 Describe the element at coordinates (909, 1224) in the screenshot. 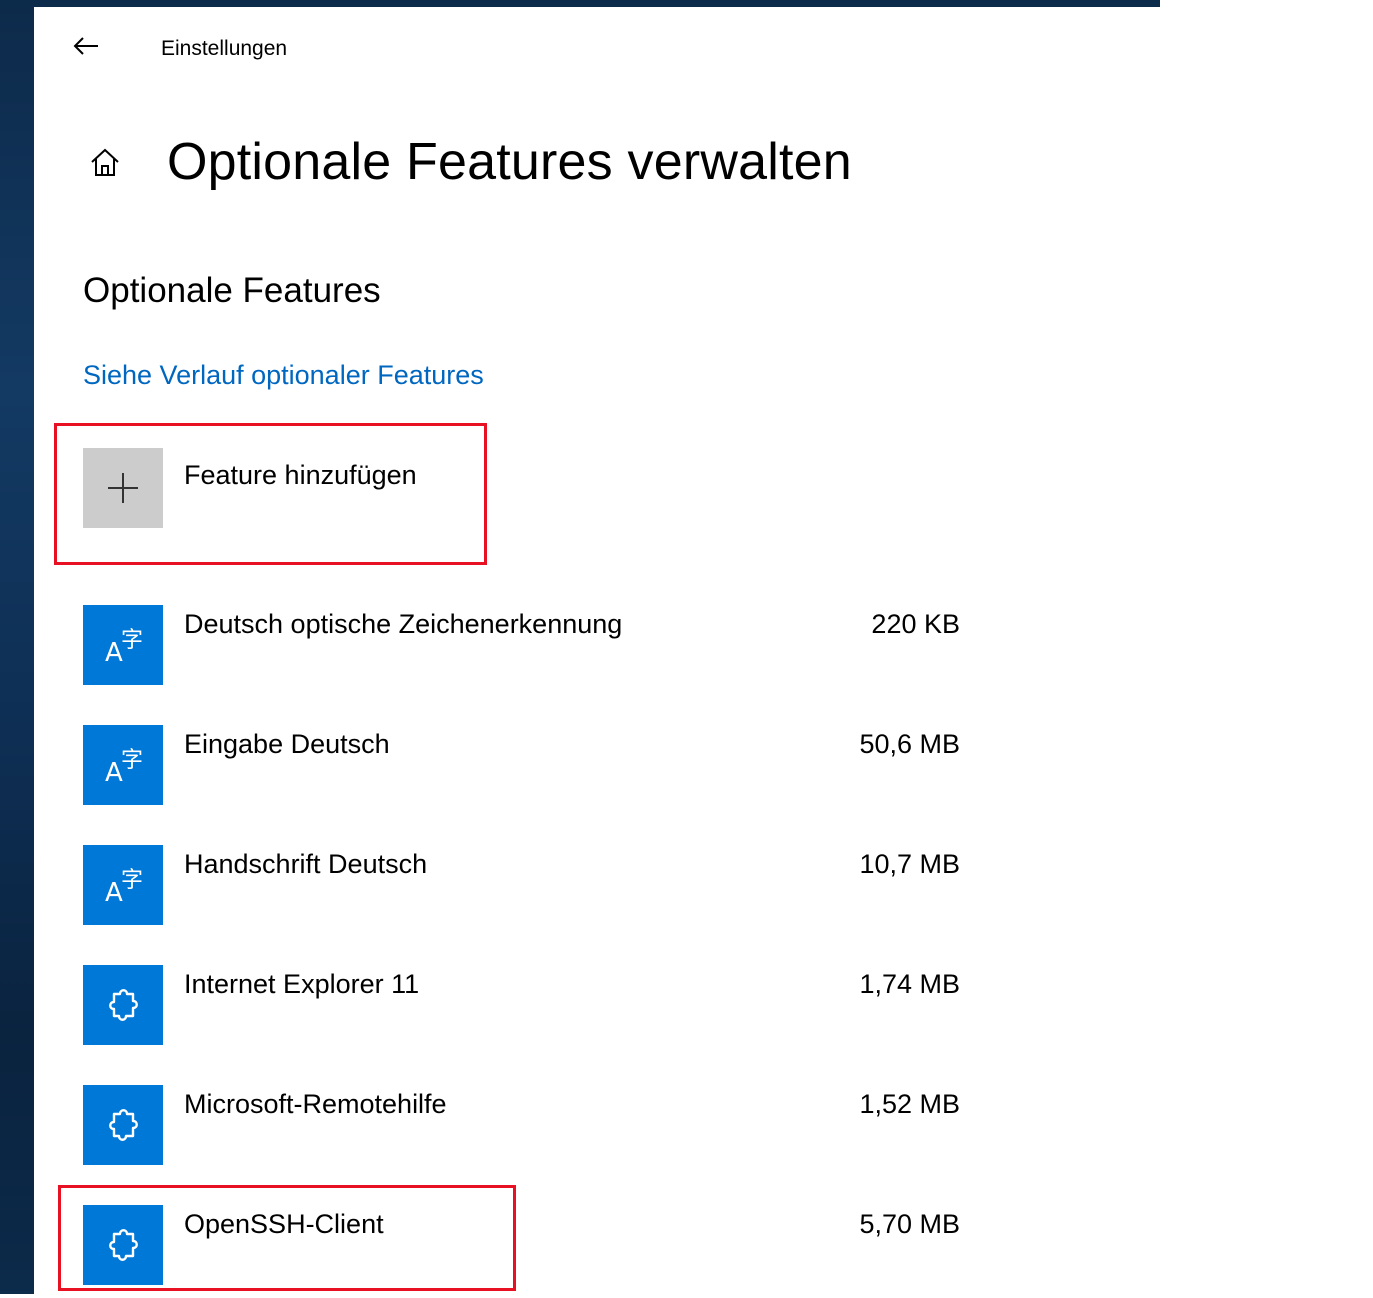

I see `feature-size: 5,70 MB` at that location.